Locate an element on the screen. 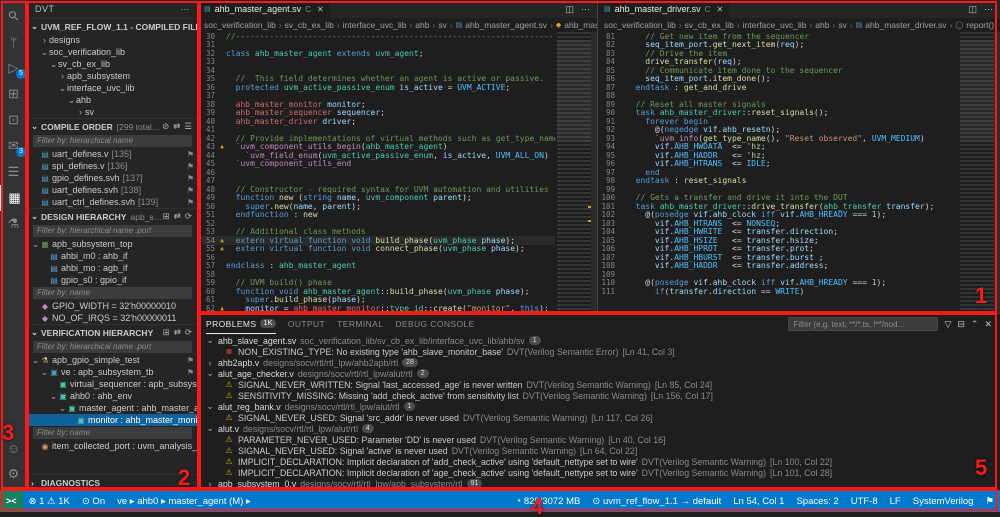  section-toolbar-icon: ☰ is located at coordinates (188, 126).